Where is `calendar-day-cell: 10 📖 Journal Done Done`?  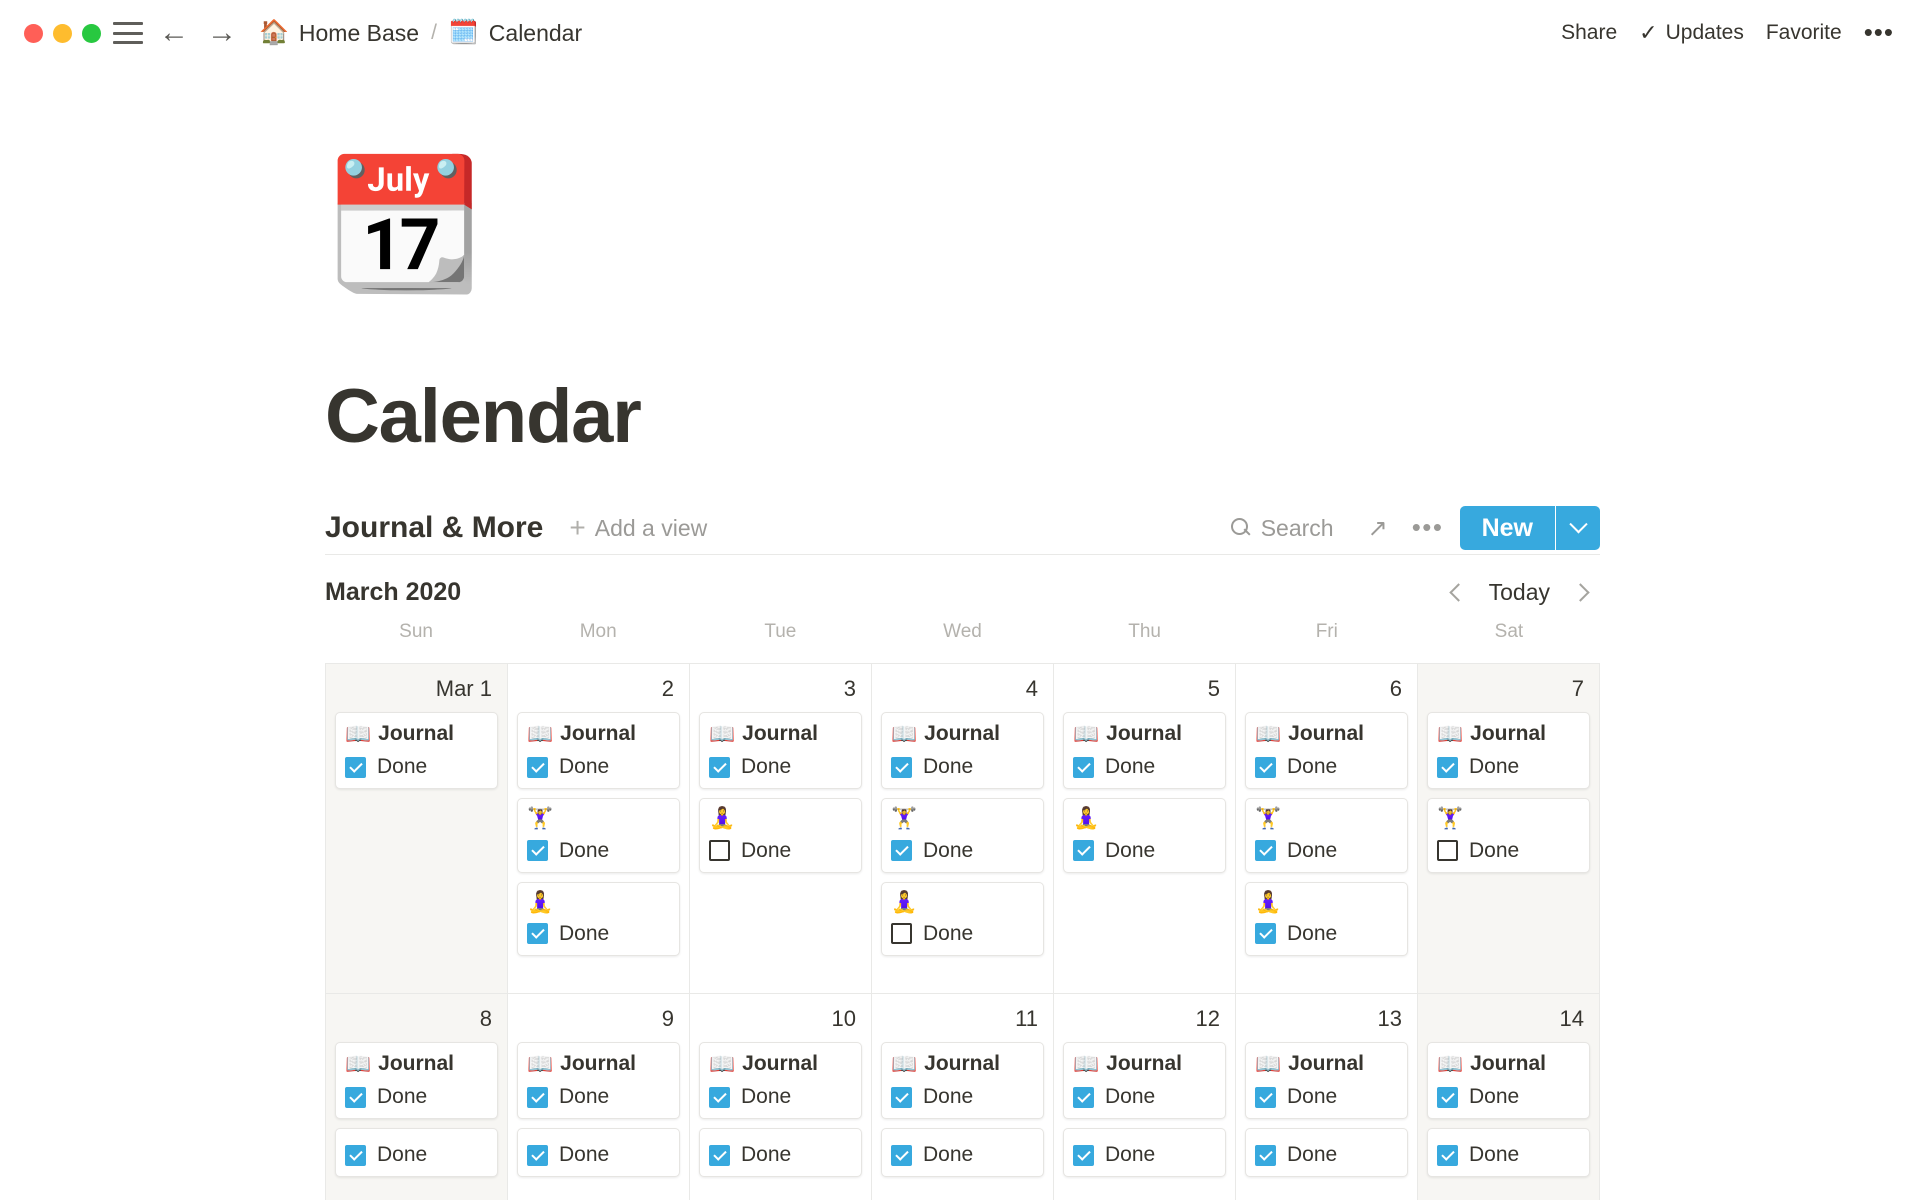
calendar-day-cell: 10 📖 Journal Done Done is located at coordinates (781, 1097).